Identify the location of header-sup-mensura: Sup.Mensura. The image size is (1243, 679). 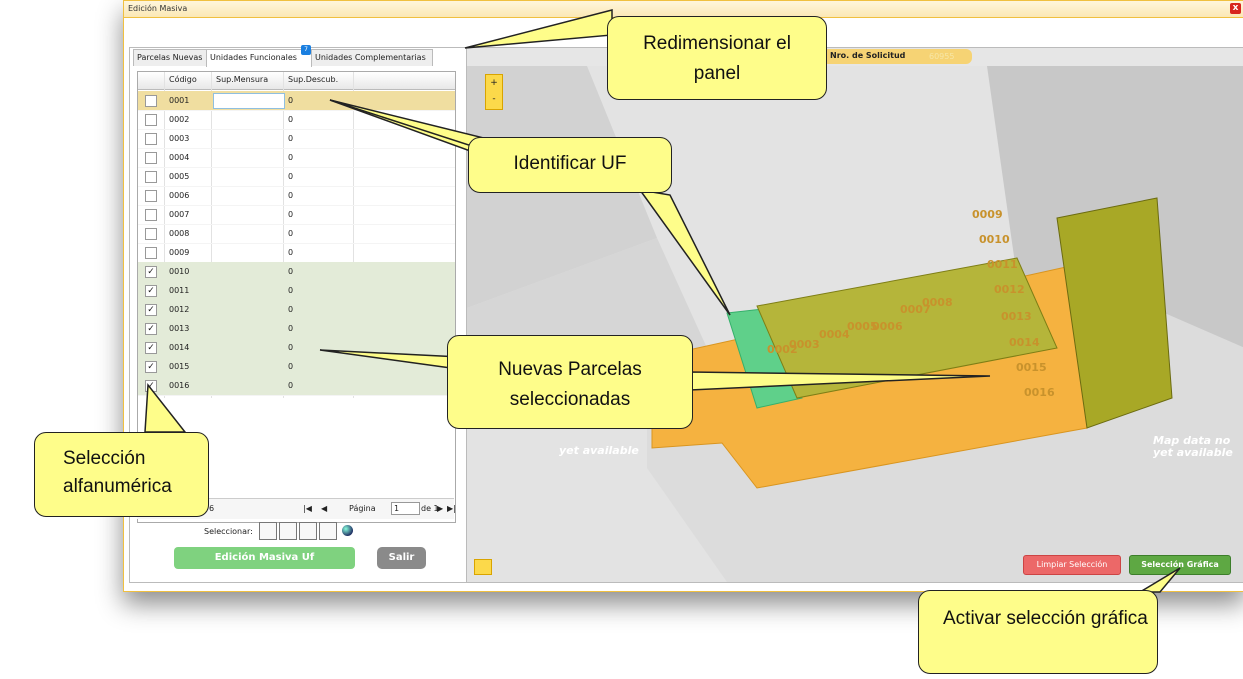
(242, 79).